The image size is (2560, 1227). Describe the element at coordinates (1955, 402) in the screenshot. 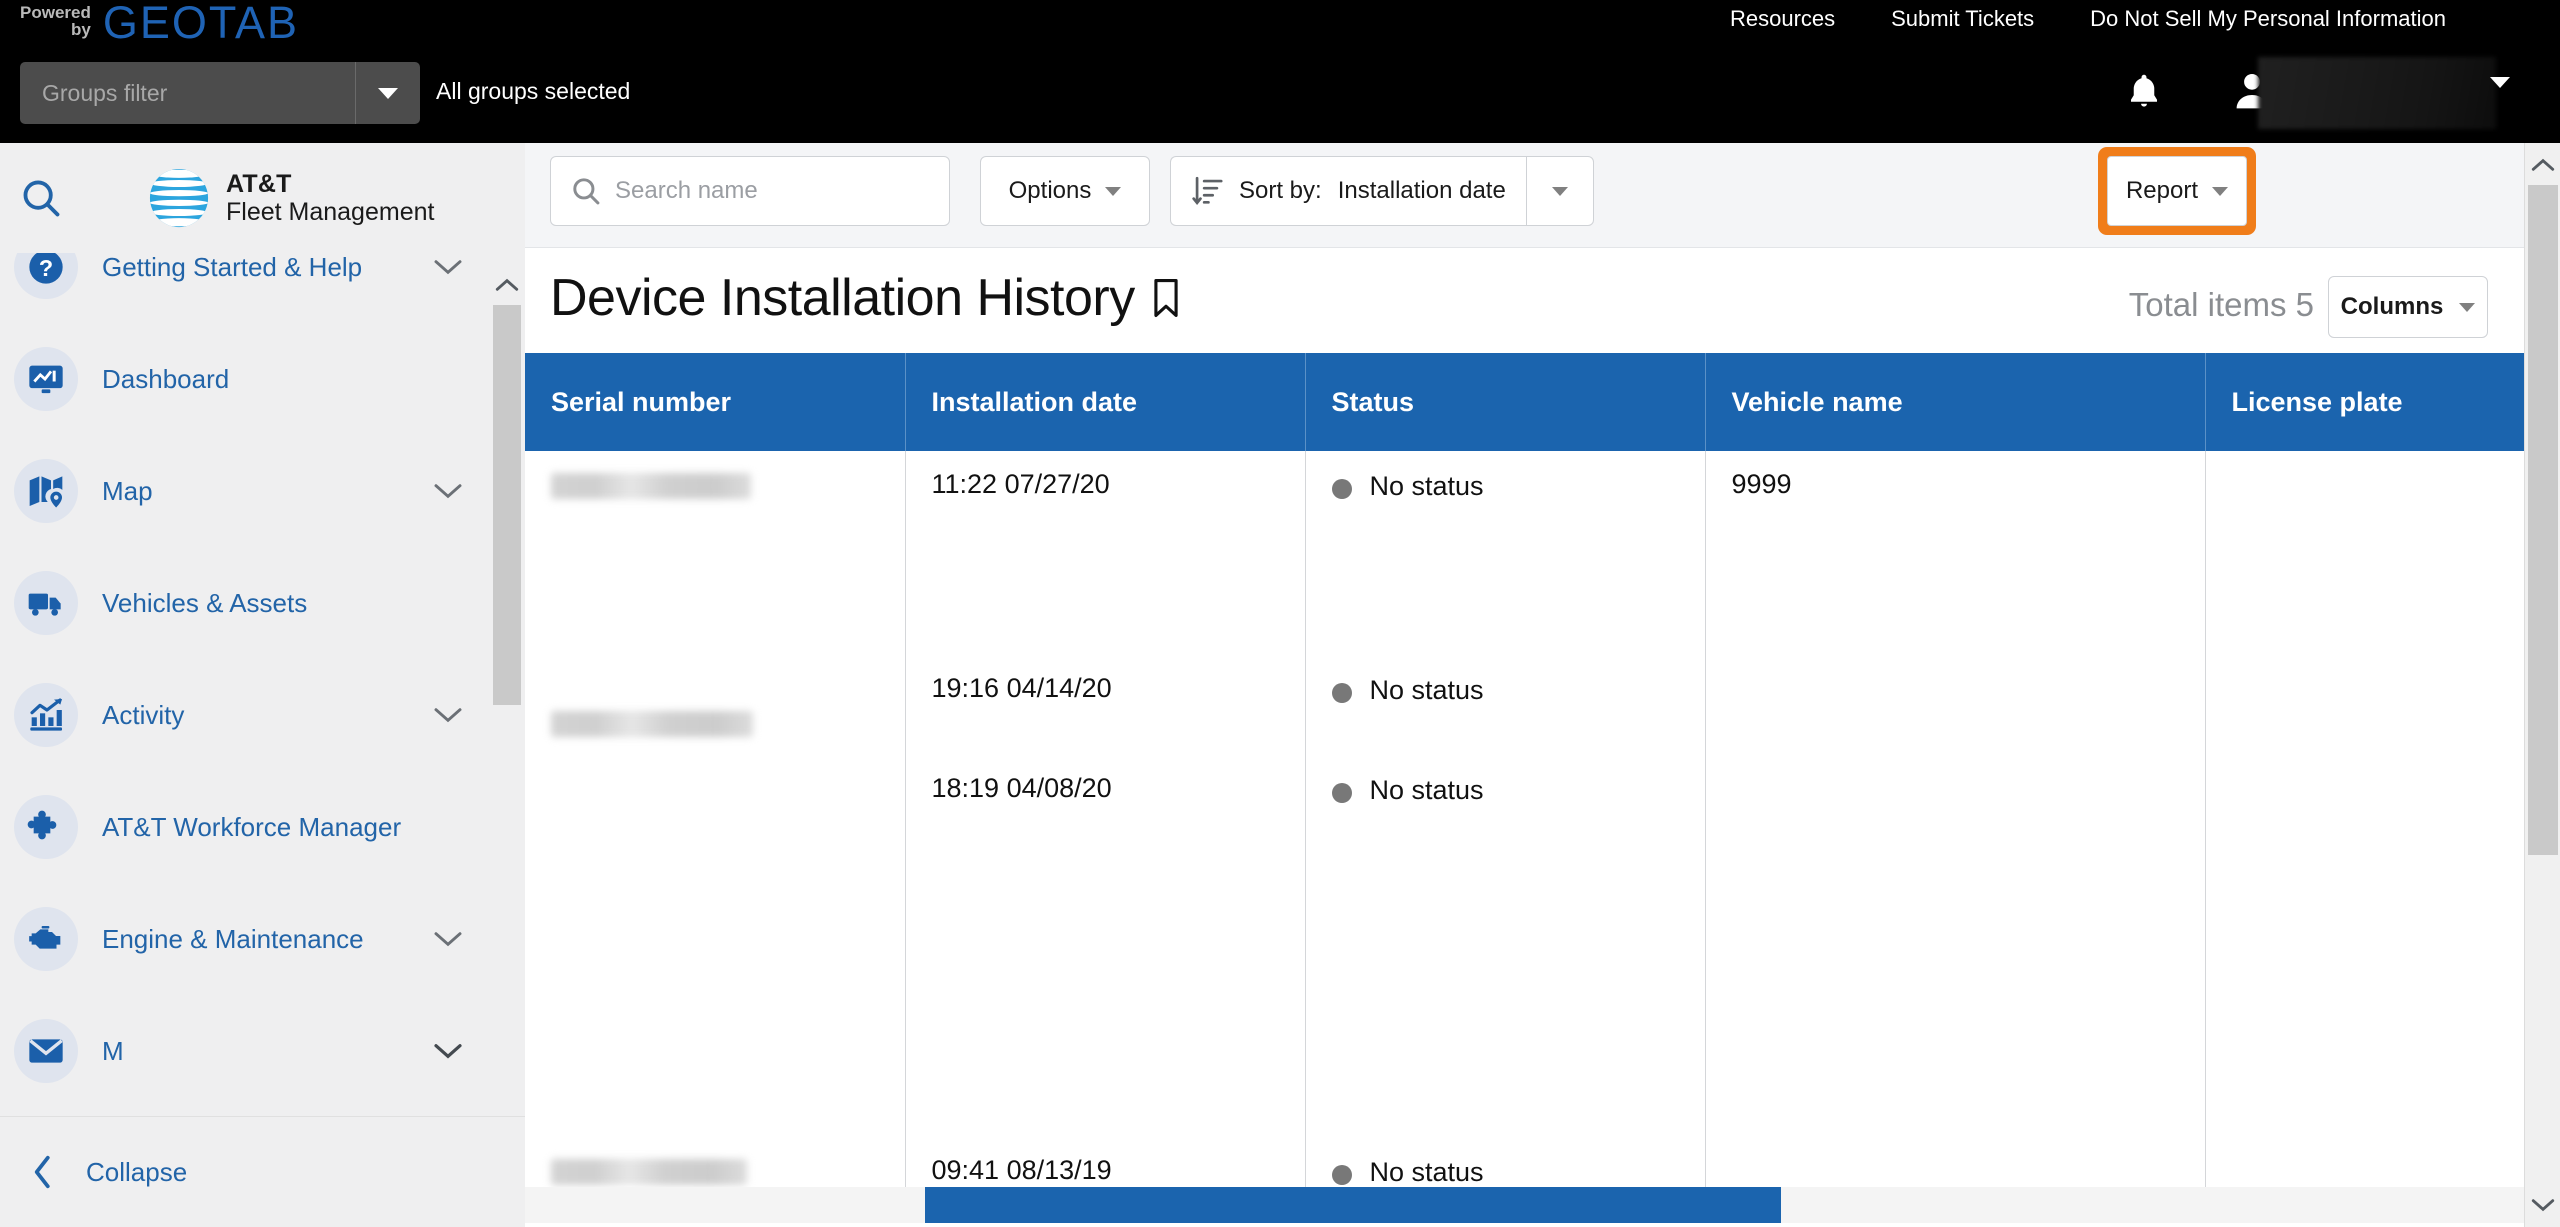

I see `column-header-vehicle-name: Vehicle name` at that location.